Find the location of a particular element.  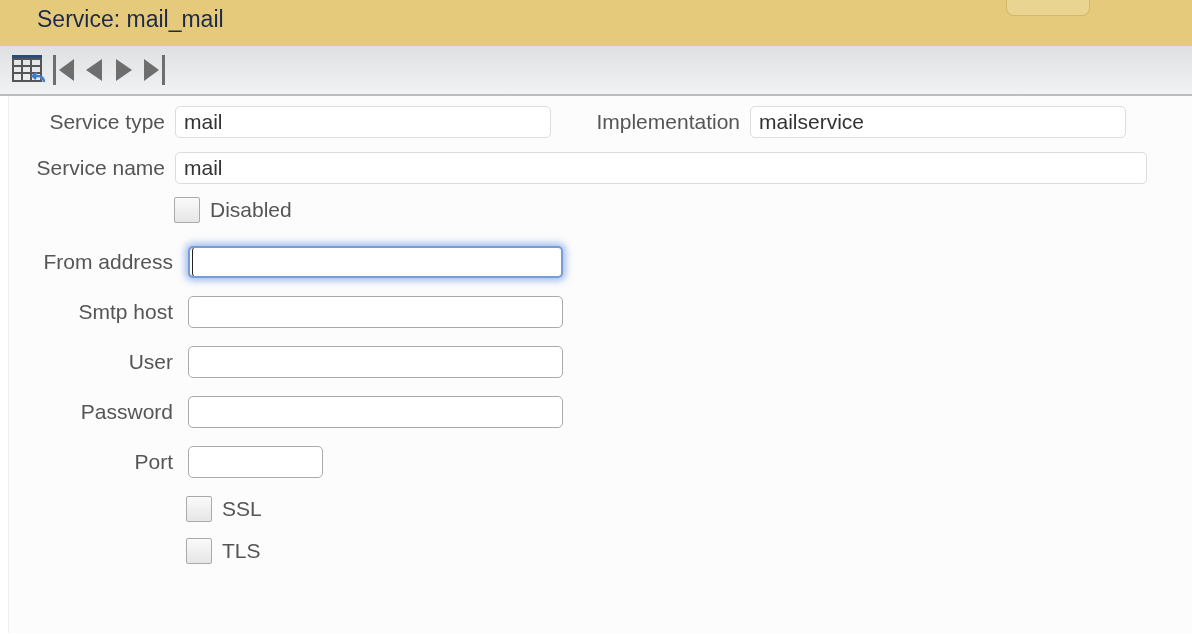

last-icon is located at coordinates (154, 70).